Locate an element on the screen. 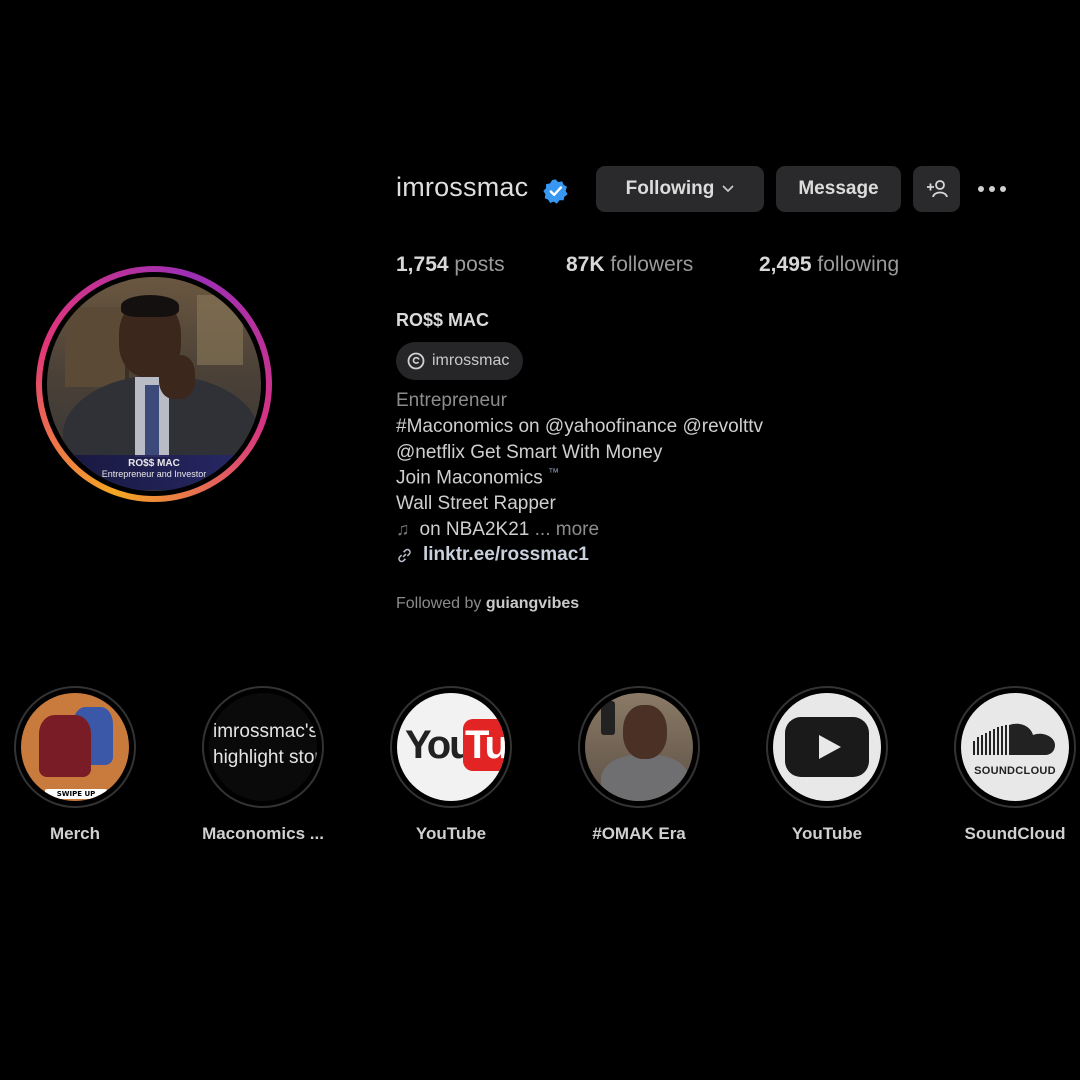 The width and height of the screenshot is (1080, 1080). bio-line-text: Join Maconomics is located at coordinates (469, 478).